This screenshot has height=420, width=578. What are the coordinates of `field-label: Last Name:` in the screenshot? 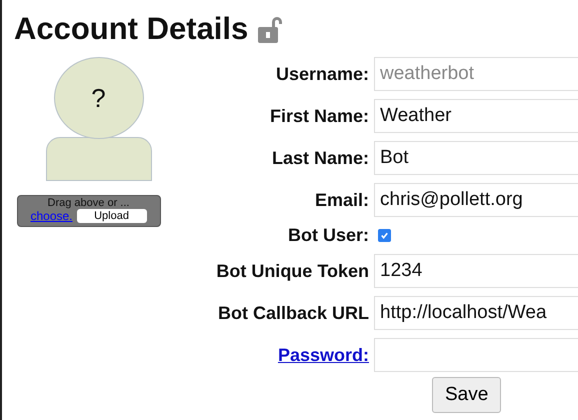 It's located at (320, 158).